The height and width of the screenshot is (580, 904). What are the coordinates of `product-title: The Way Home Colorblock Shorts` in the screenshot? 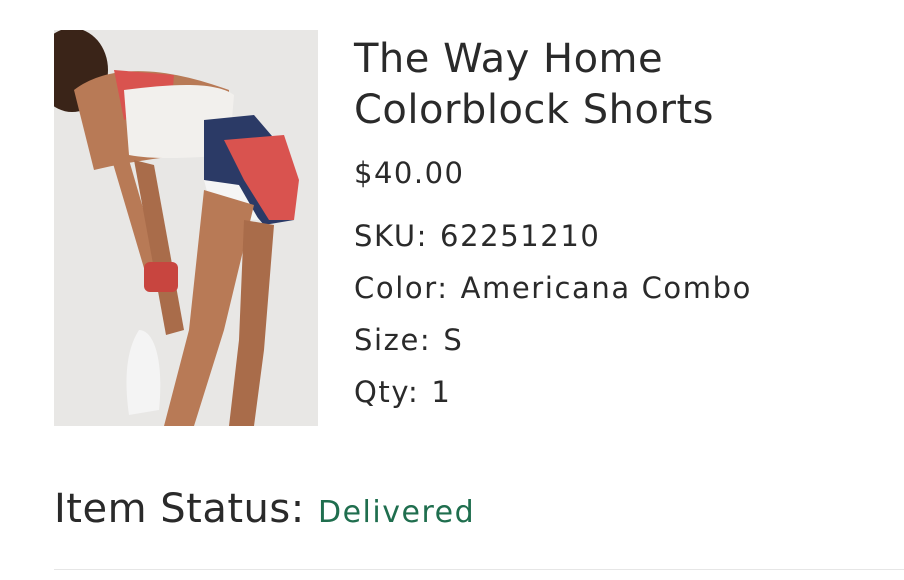 It's located at (614, 85).